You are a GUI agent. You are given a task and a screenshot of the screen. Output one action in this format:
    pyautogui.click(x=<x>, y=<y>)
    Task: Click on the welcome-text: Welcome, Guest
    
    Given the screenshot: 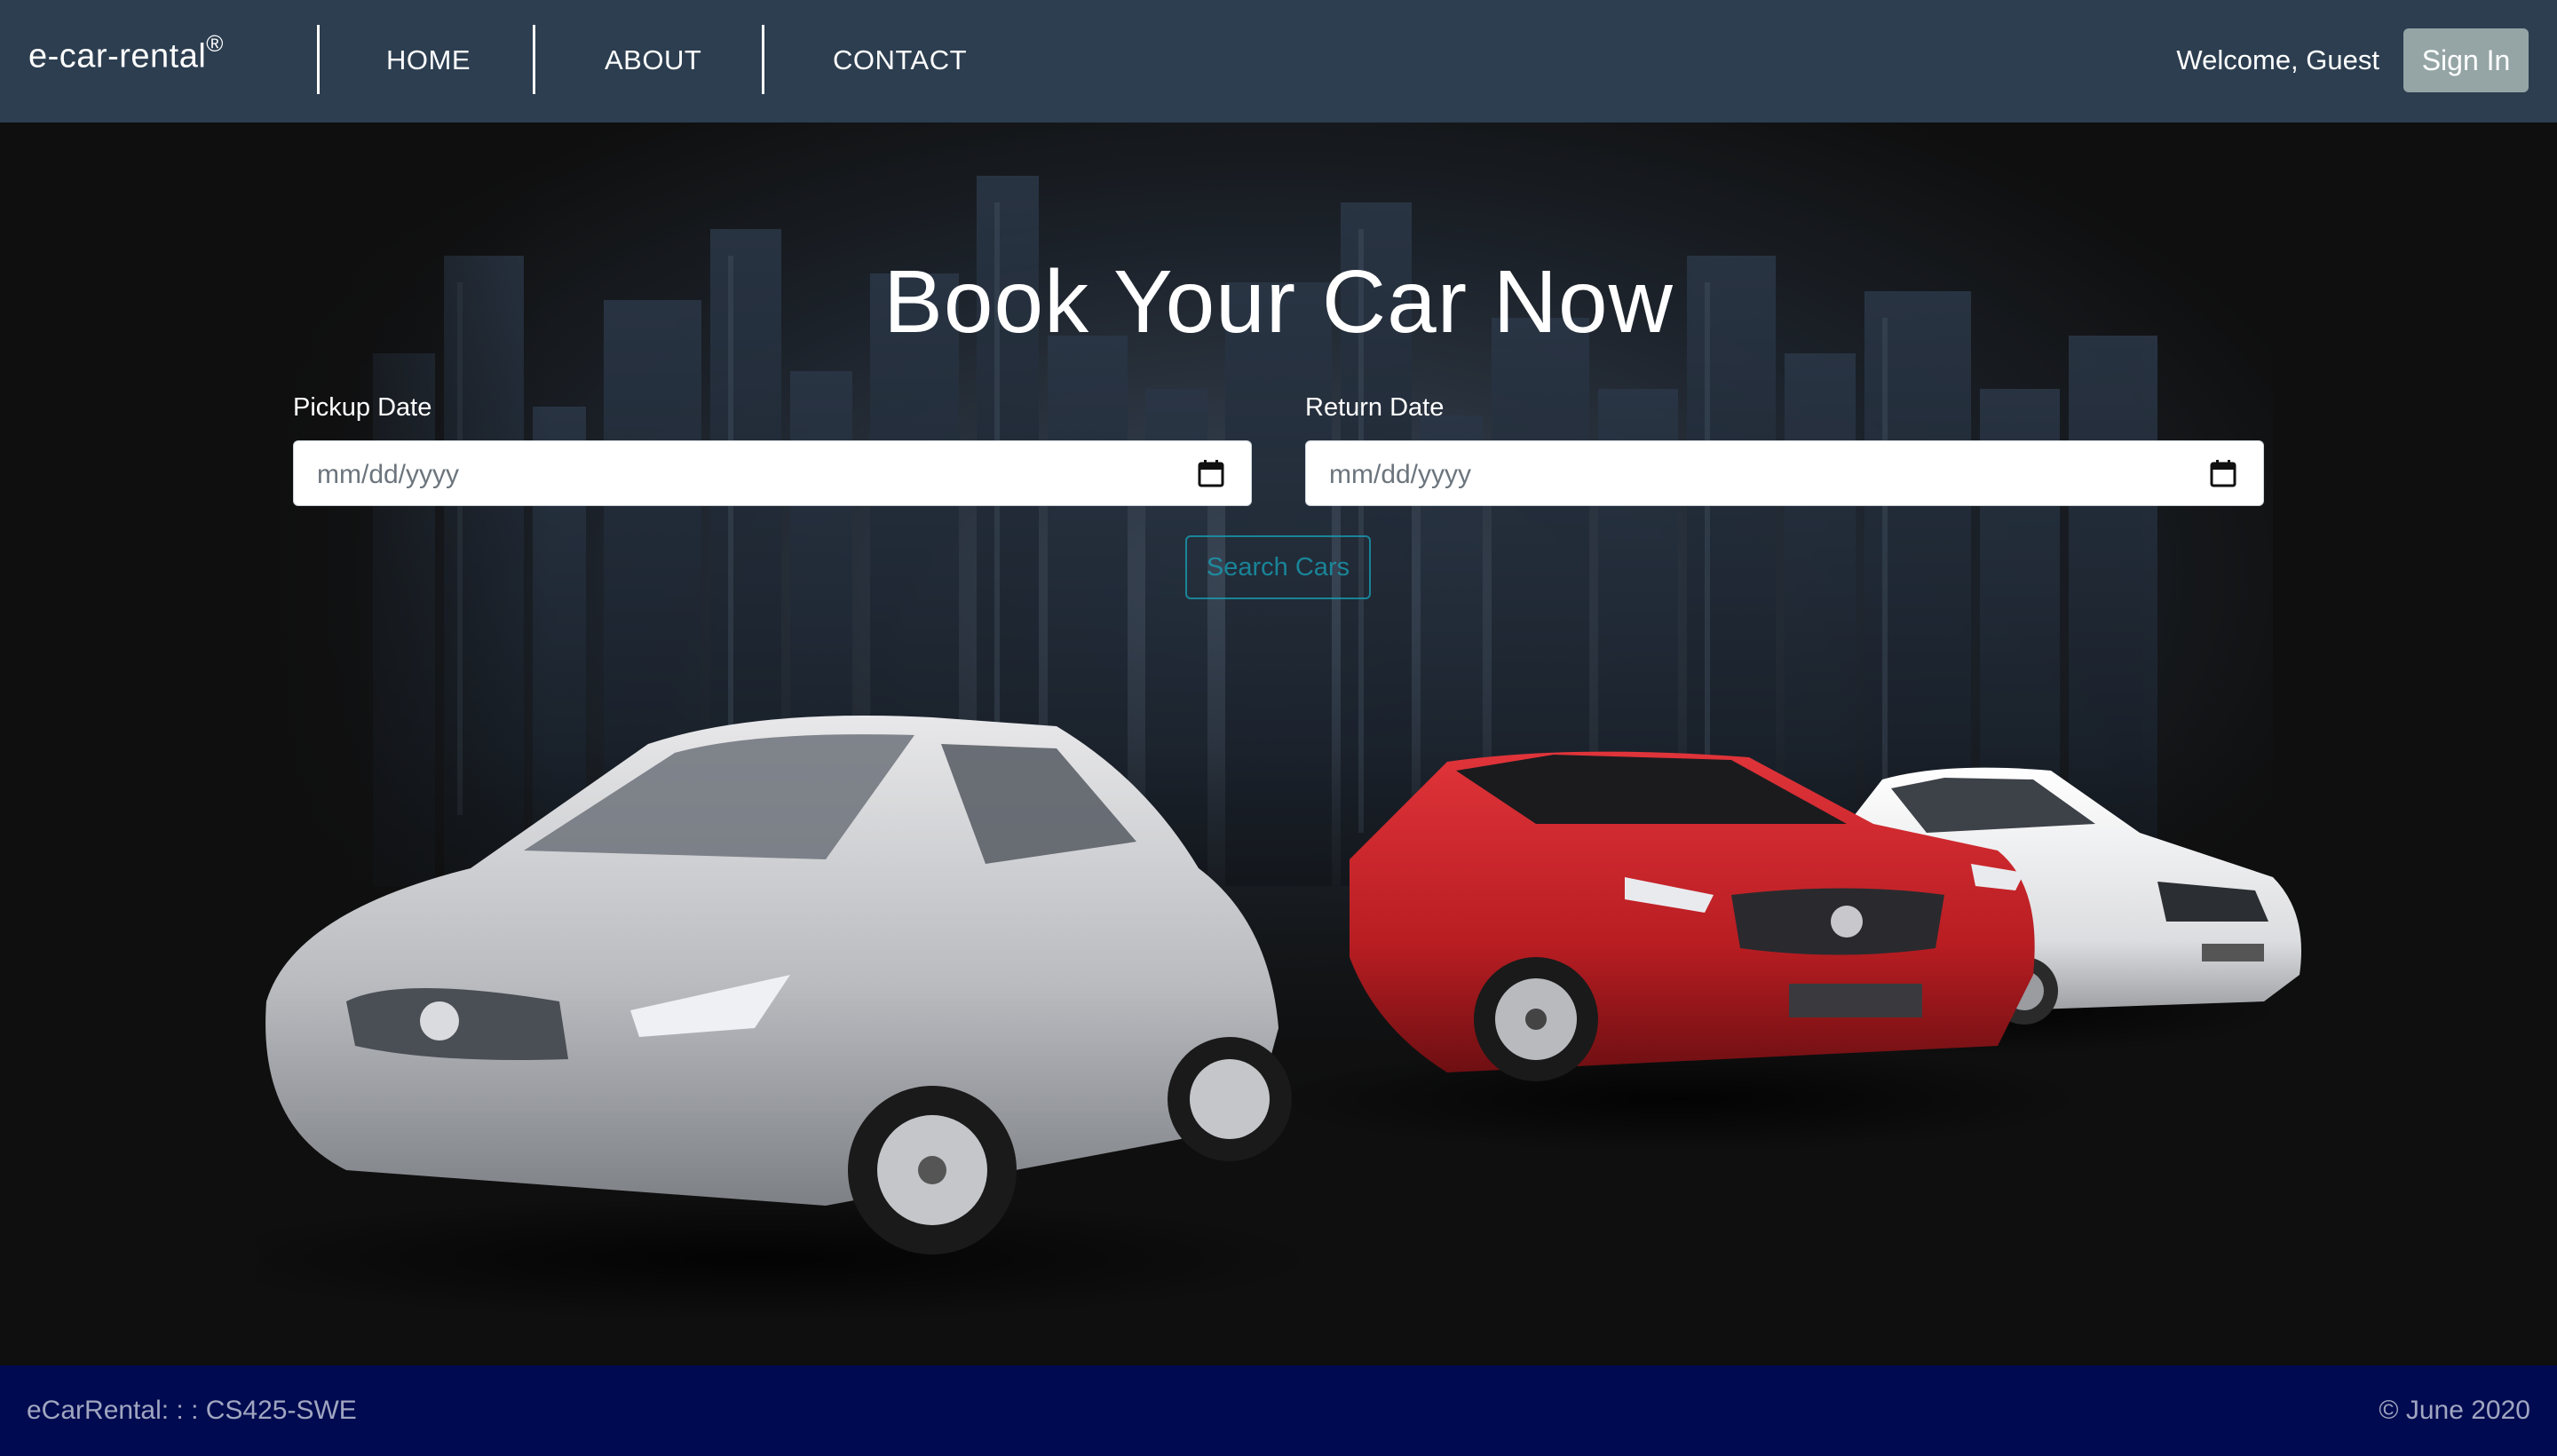 What is the action you would take?
    pyautogui.click(x=2277, y=60)
    